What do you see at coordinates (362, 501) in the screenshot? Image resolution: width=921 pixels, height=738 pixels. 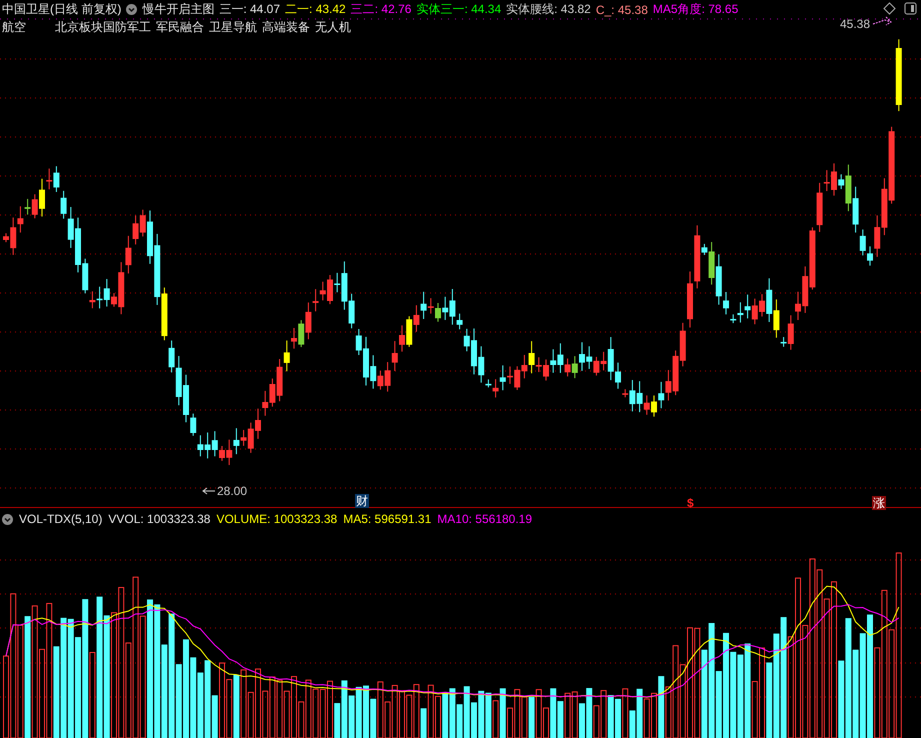 I see `event-marker: 财` at bounding box center [362, 501].